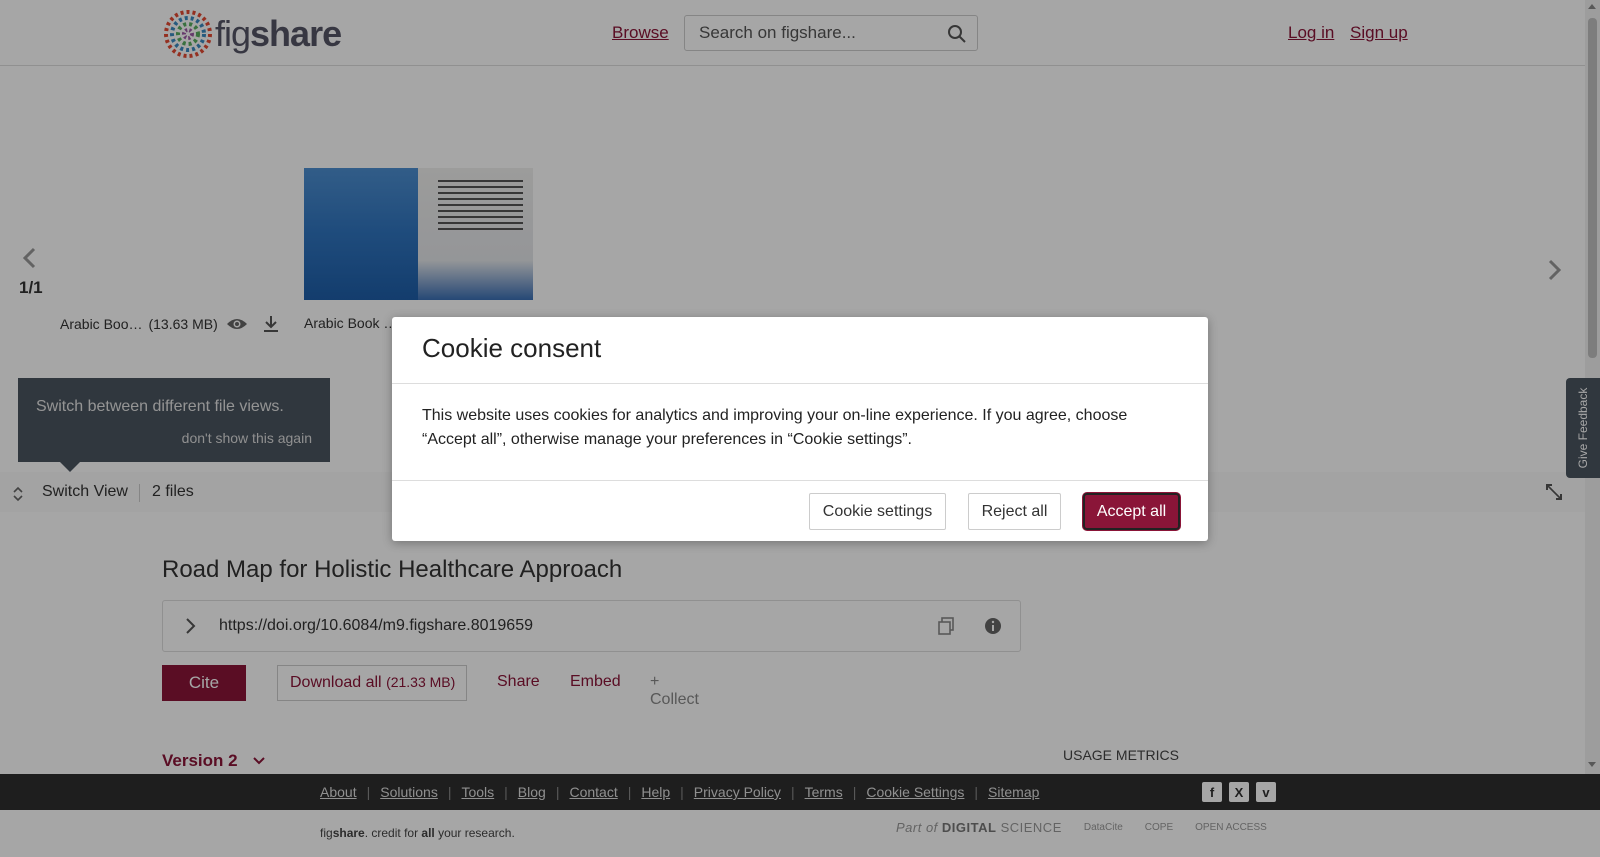 The width and height of the screenshot is (1600, 857). Describe the element at coordinates (877, 511) in the screenshot. I see `cookie-settings-button: Cookie settings` at that location.